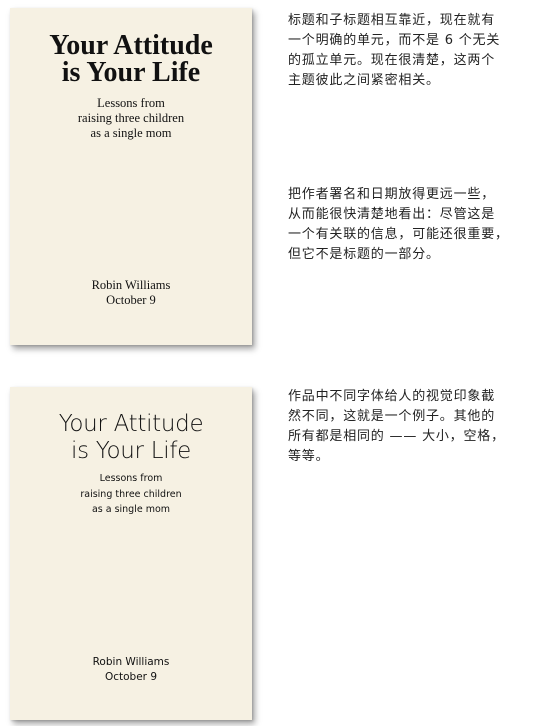 The height and width of the screenshot is (726, 540). Describe the element at coordinates (364, 80) in the screenshot. I see `annotation-line: 主题彼此之间紧密相关。` at that location.